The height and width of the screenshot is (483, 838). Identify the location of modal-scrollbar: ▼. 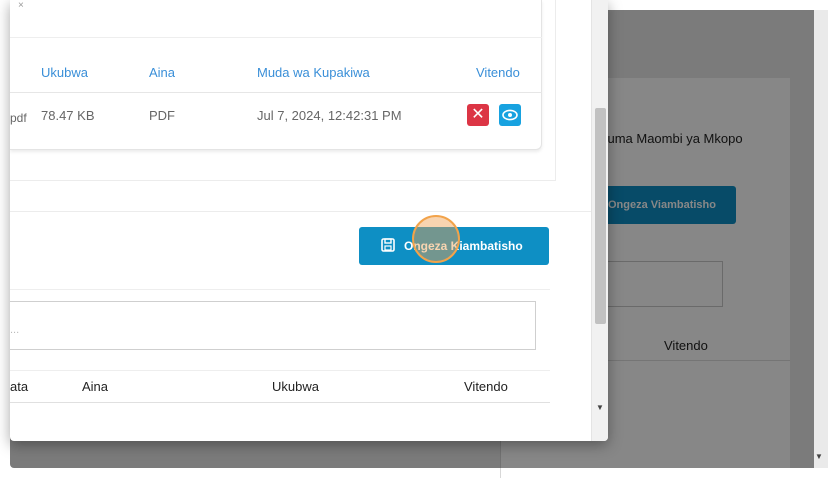
(599, 220).